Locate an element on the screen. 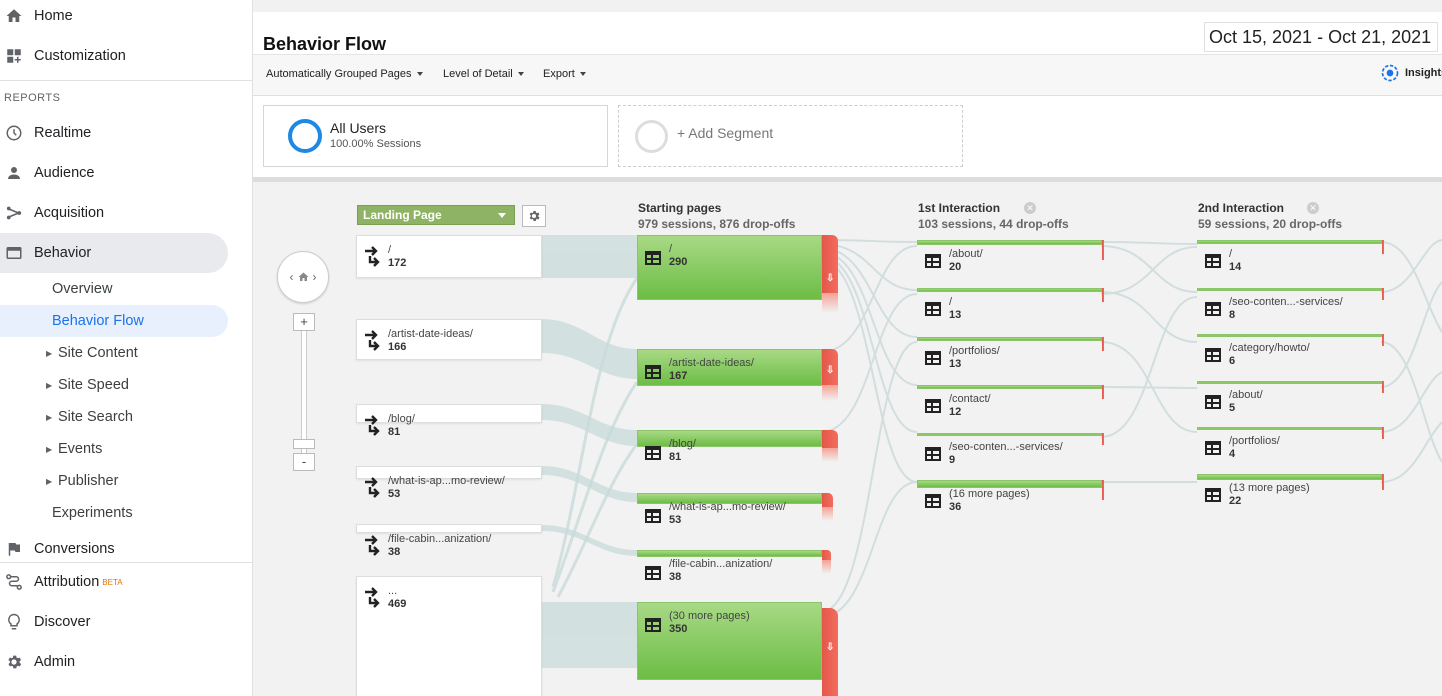 The image size is (1442, 696). sidebar-item-label: Admin is located at coordinates (55, 662).